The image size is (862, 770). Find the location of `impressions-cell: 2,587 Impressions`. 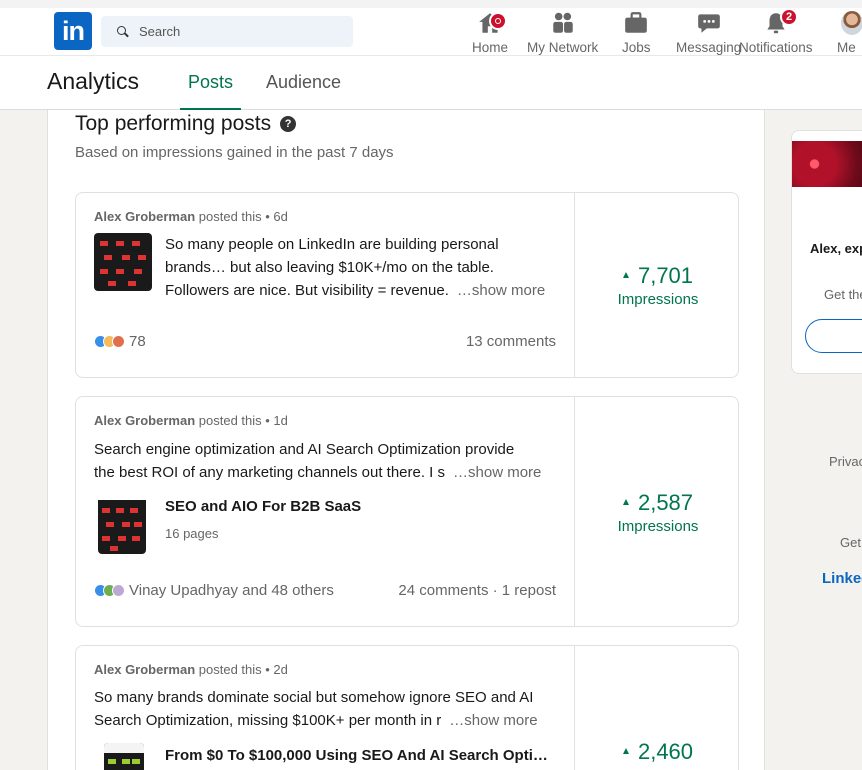

impressions-cell: 2,587 Impressions is located at coordinates (656, 511).